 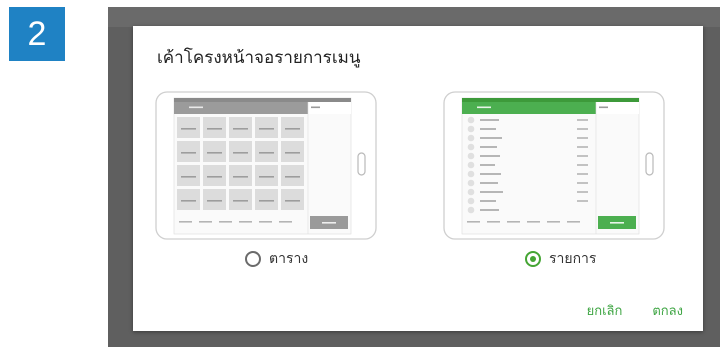 I want to click on list-layout-tablet-icon, so click(x=554, y=165).